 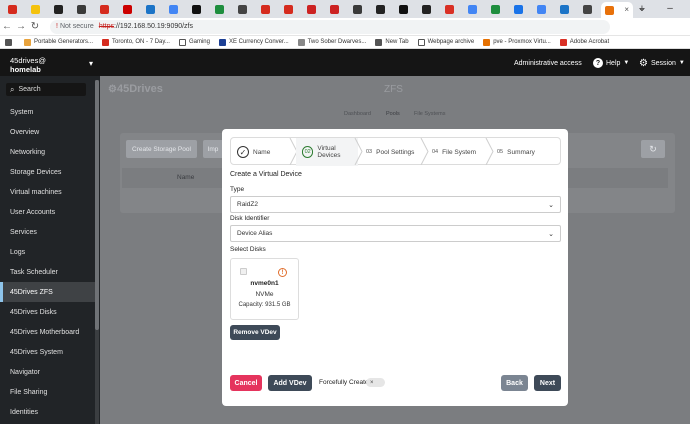 What do you see at coordinates (429, 114) in the screenshot?
I see `subtab-file-systems: File Systems` at bounding box center [429, 114].